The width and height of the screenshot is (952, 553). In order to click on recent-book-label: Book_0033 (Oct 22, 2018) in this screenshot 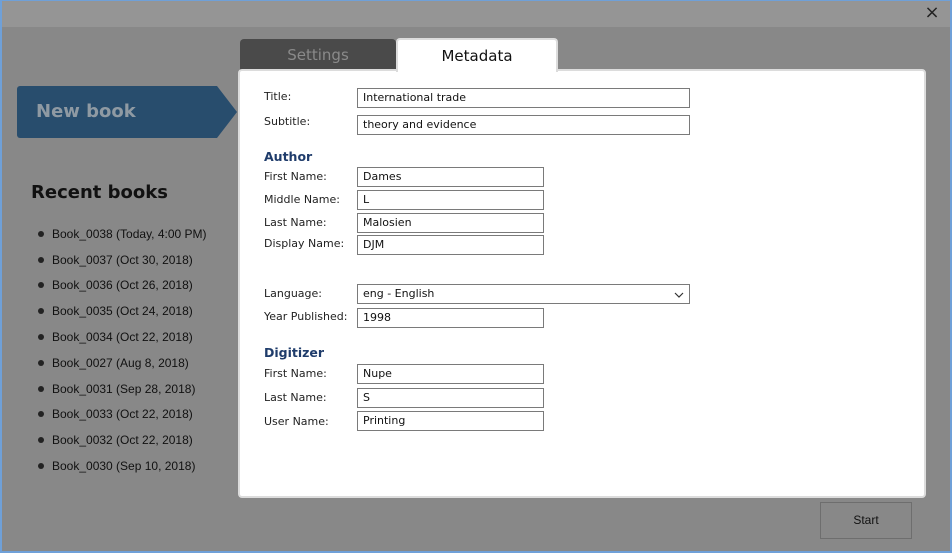, I will do `click(122, 414)`.